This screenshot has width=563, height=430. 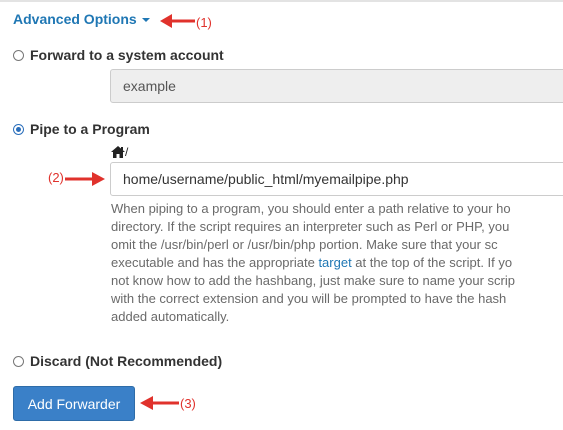 What do you see at coordinates (56, 177) in the screenshot?
I see `annotation-2: (2)` at bounding box center [56, 177].